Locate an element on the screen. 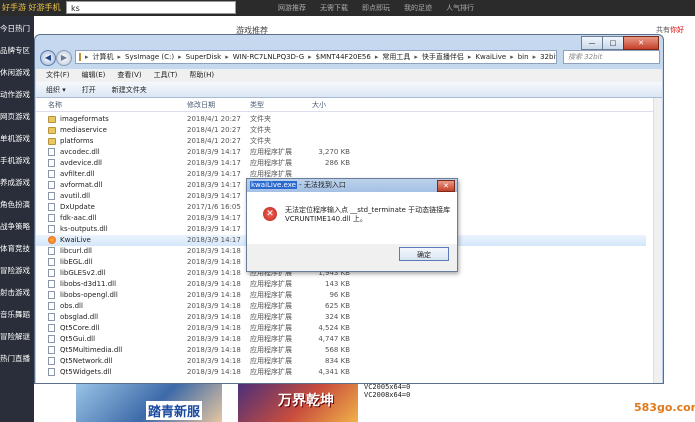 The height and width of the screenshot is (422, 695). site-search-input: ks is located at coordinates (151, 7).